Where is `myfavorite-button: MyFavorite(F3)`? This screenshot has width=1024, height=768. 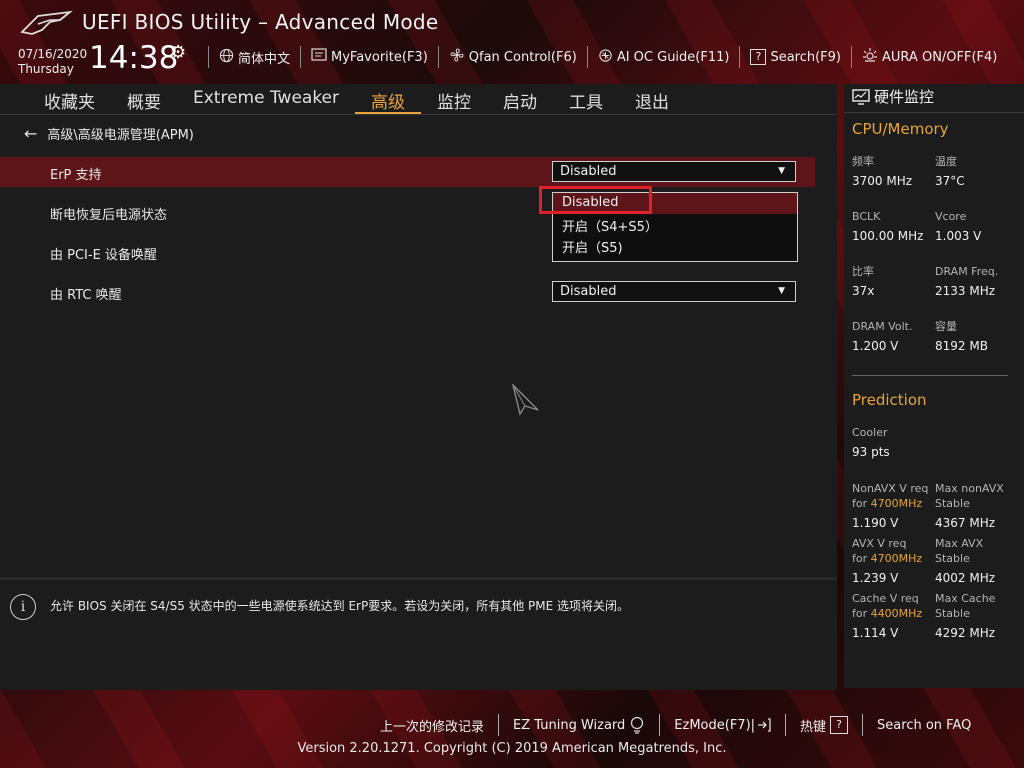 myfavorite-button: MyFavorite(F3) is located at coordinates (369, 57).